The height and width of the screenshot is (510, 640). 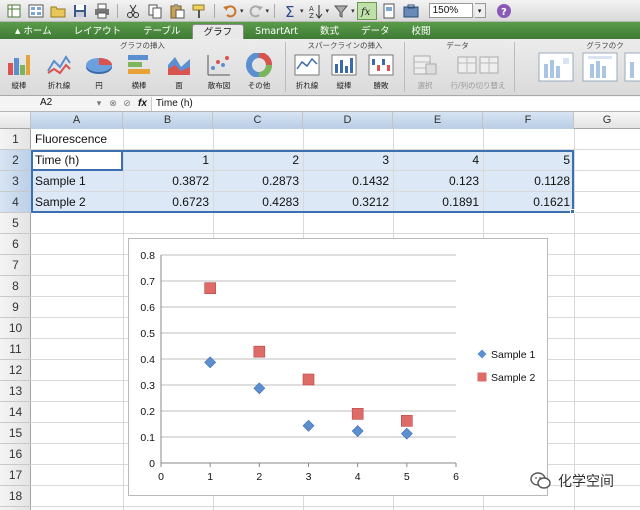 I want to click on other-chart-button: その他, so click(x=259, y=73).